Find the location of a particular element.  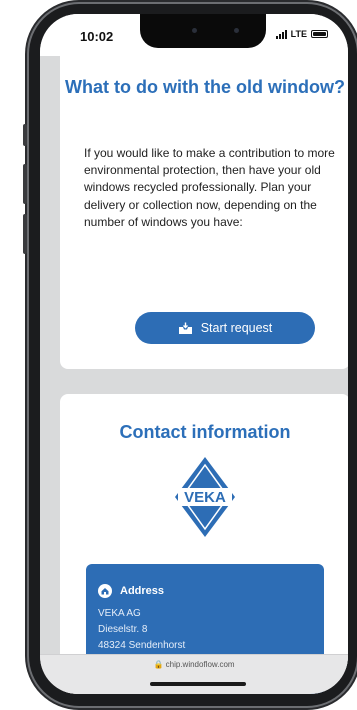

start-request-label: Start request is located at coordinates (236, 328).